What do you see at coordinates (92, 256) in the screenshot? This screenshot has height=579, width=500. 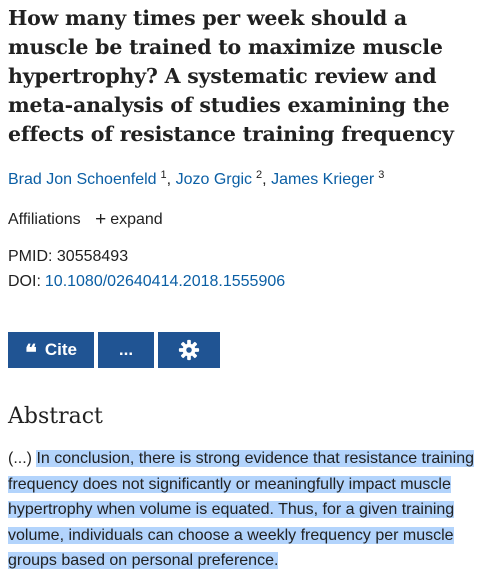 I see `pmid-value: 30558493` at bounding box center [92, 256].